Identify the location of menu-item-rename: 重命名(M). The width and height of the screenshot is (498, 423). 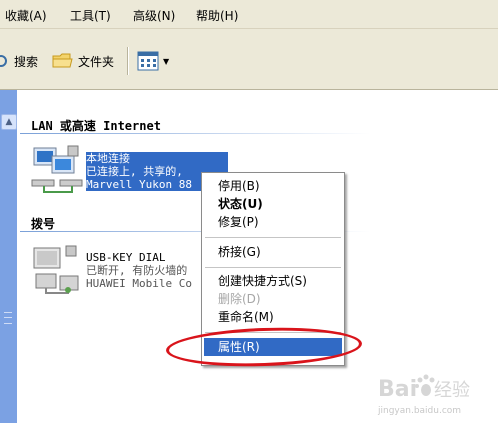
(273, 317).